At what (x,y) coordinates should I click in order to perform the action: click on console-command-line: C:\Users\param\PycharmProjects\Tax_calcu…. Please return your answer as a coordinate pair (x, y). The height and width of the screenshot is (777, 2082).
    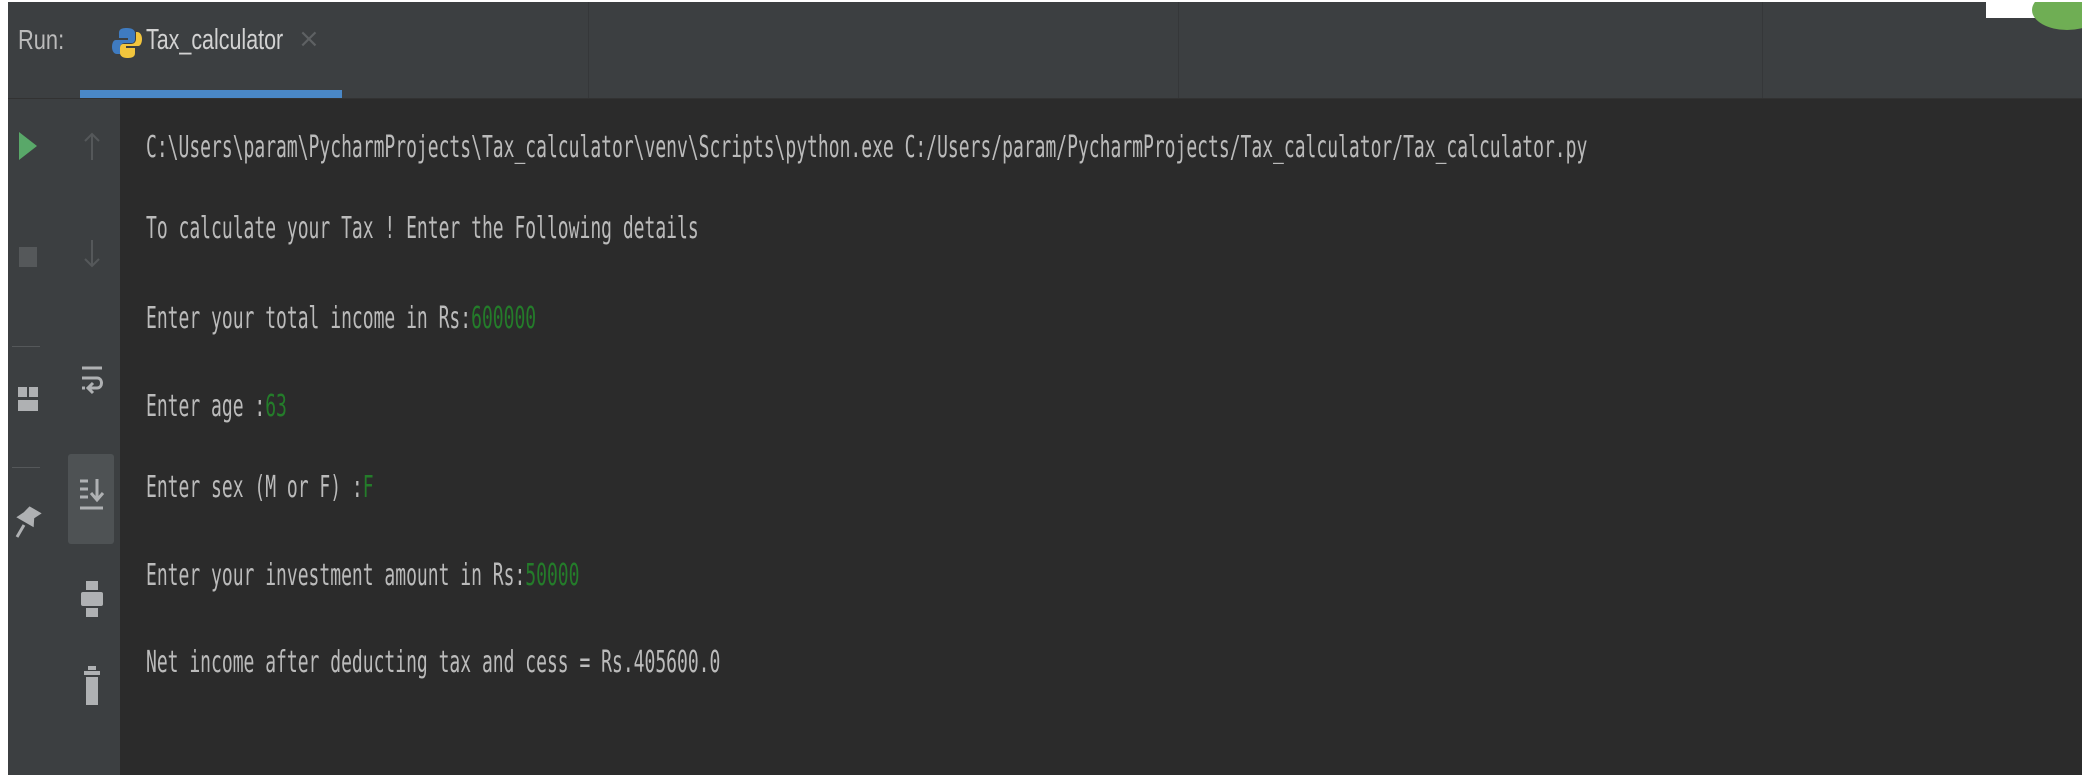
    Looking at the image, I should click on (866, 148).